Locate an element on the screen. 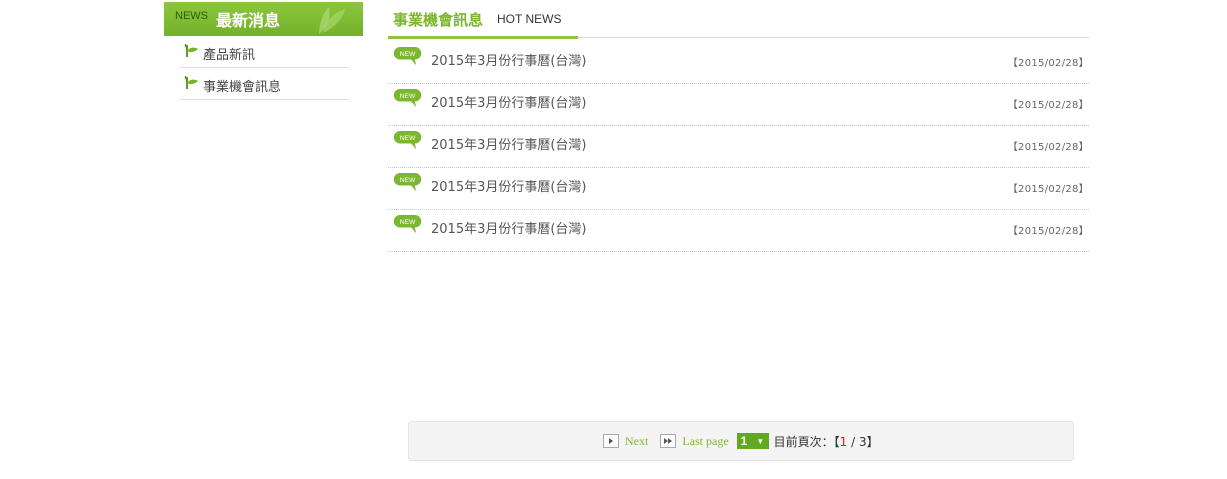 Image resolution: width=1227 pixels, height=479 pixels. sidebar-title: 最新消息 is located at coordinates (248, 20).